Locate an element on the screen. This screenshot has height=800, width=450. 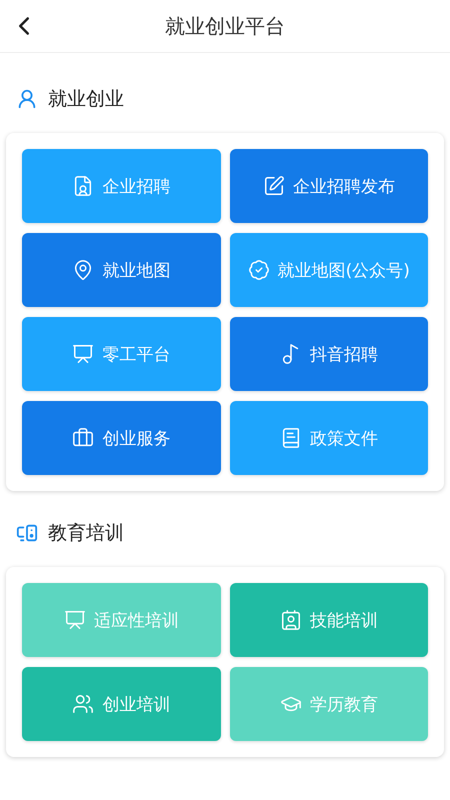
screen-icon is located at coordinates (83, 354).